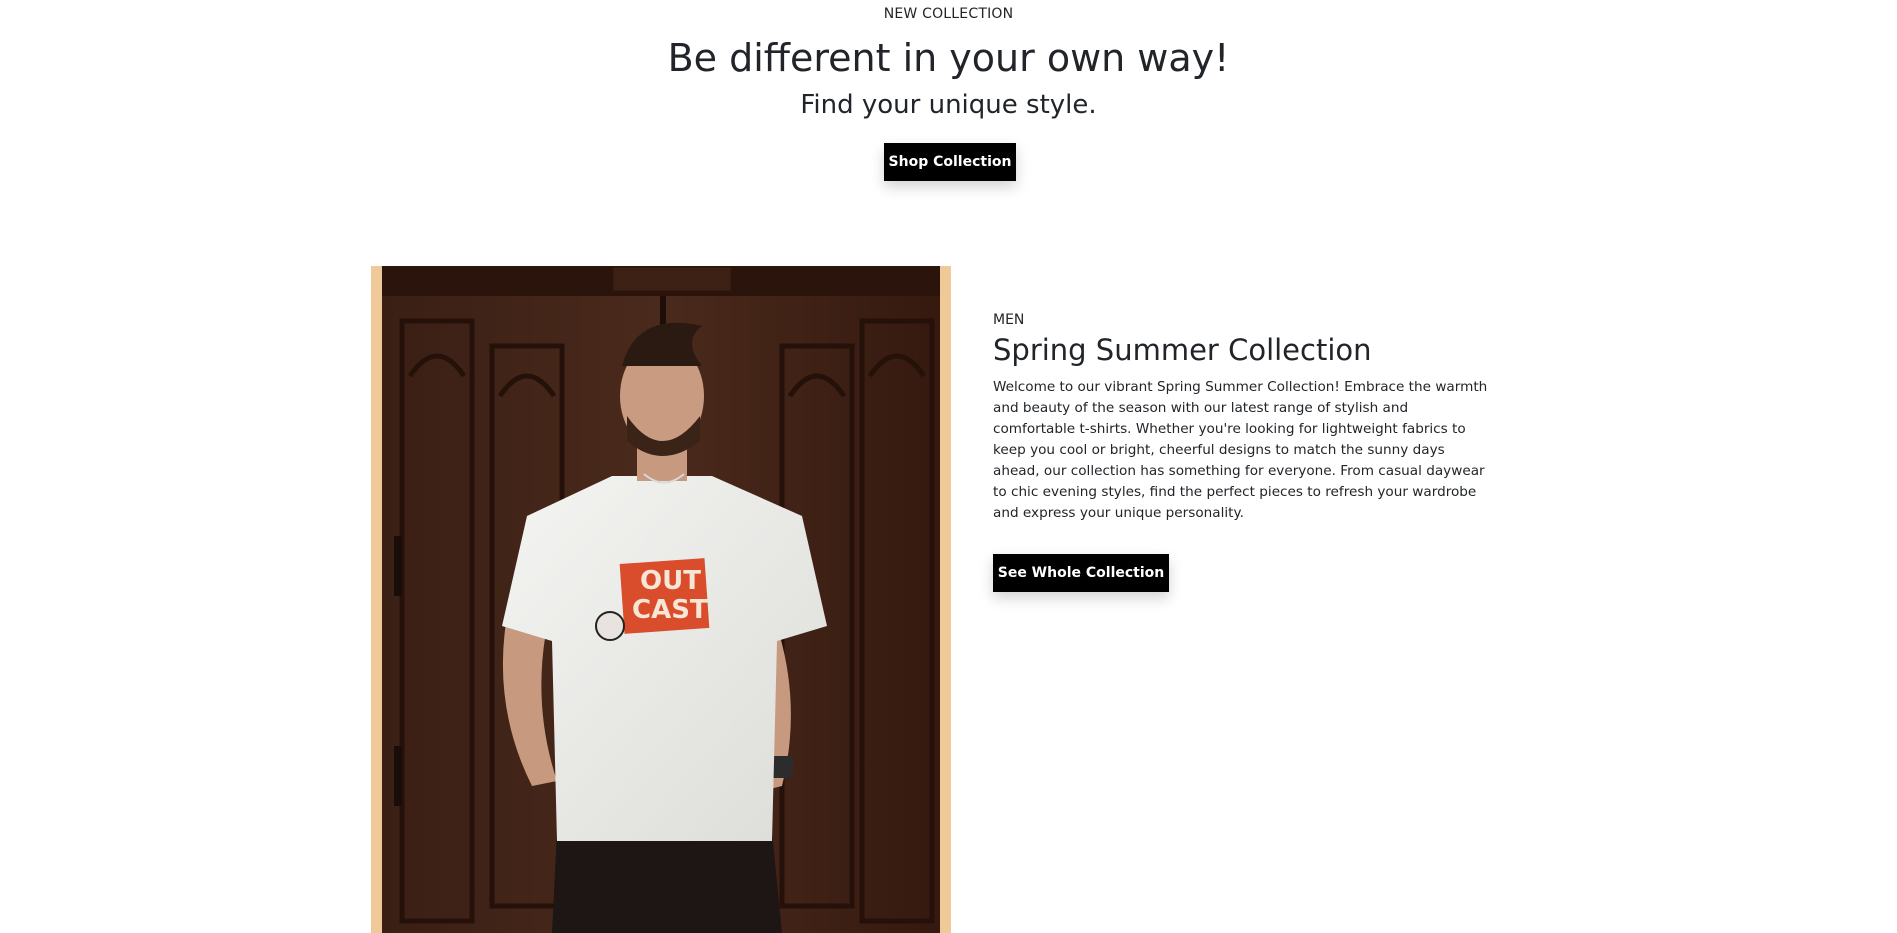 The image size is (1897, 933). Describe the element at coordinates (948, 58) in the screenshot. I see `hero-title: Be different in your own way!` at that location.